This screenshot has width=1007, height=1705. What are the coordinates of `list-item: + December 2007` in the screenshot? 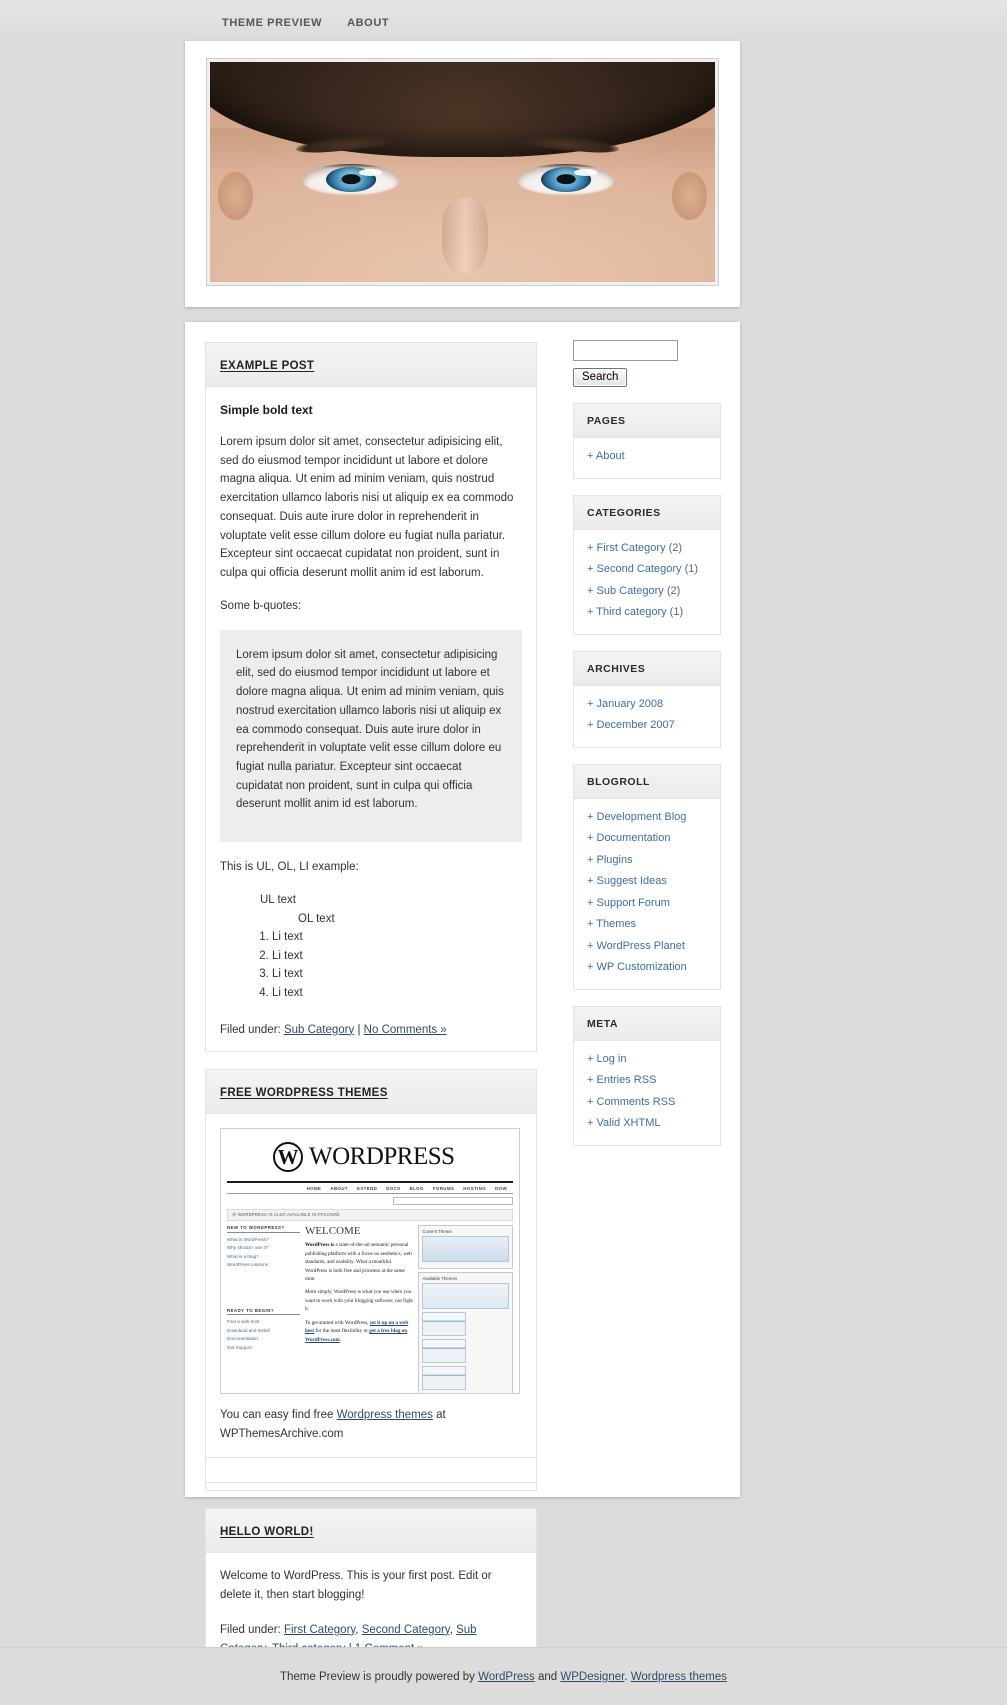 It's located at (647, 726).